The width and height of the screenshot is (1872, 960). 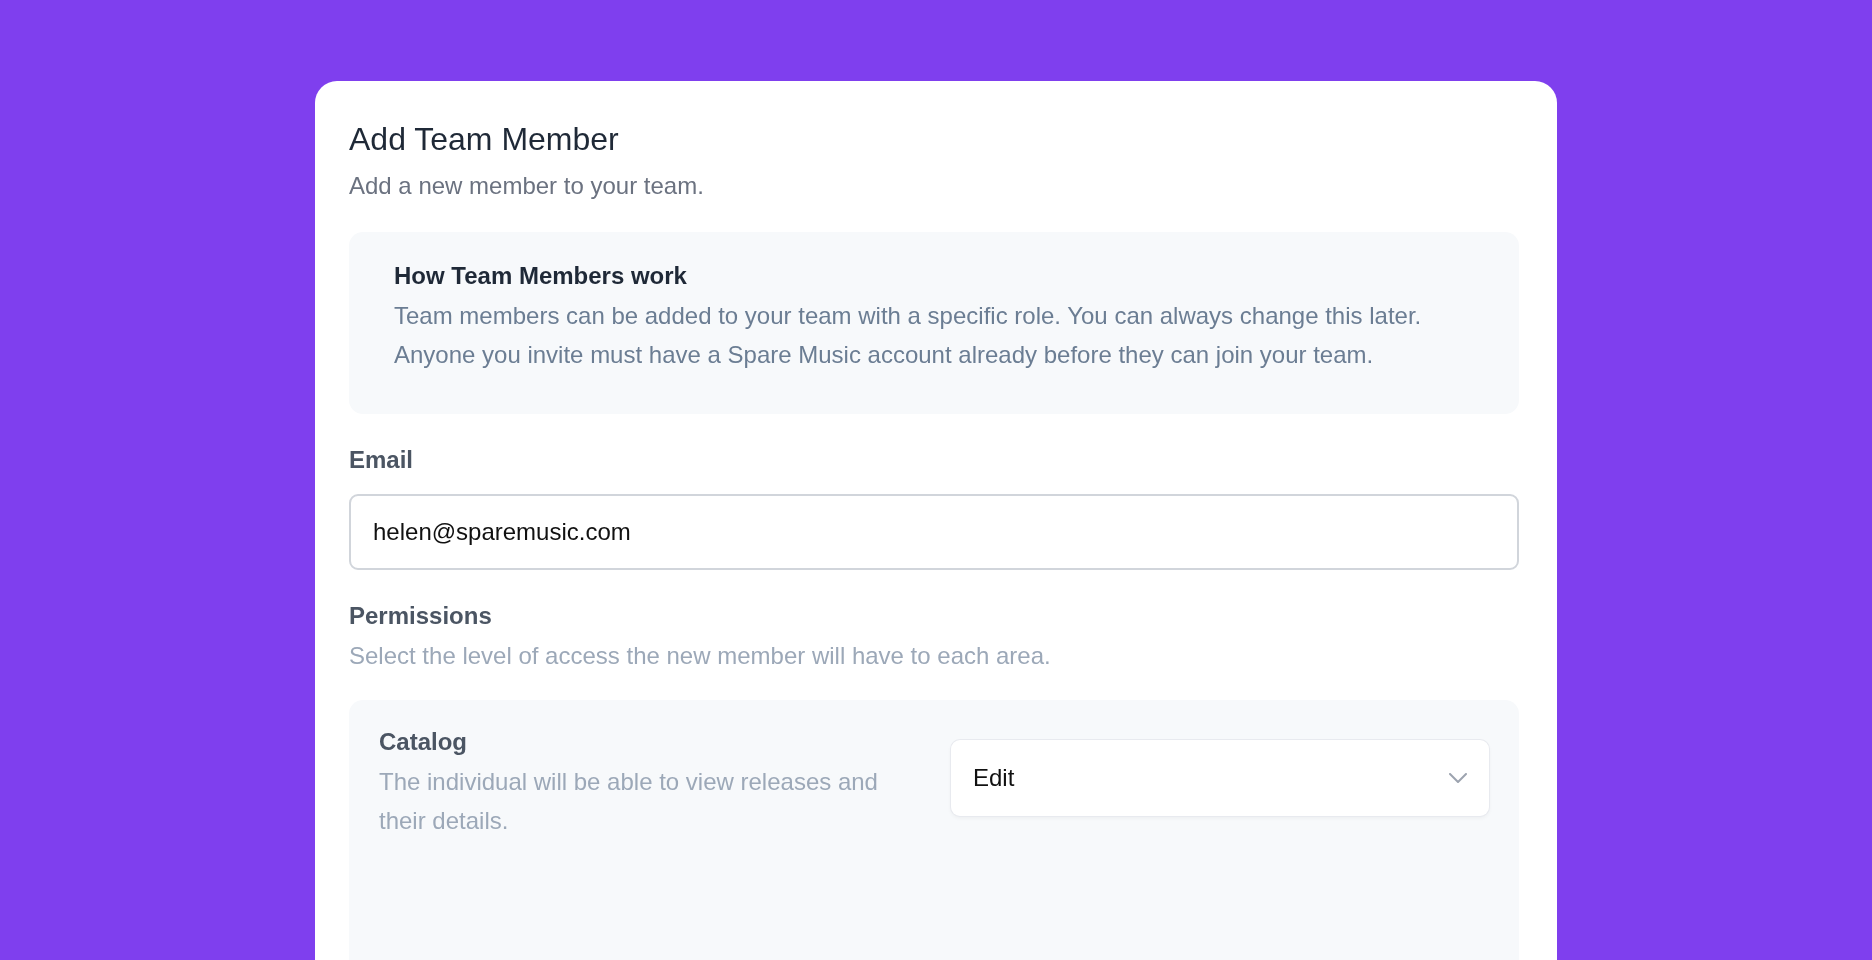 I want to click on dialog-subtitle: Add a new member to your team., so click(x=527, y=186).